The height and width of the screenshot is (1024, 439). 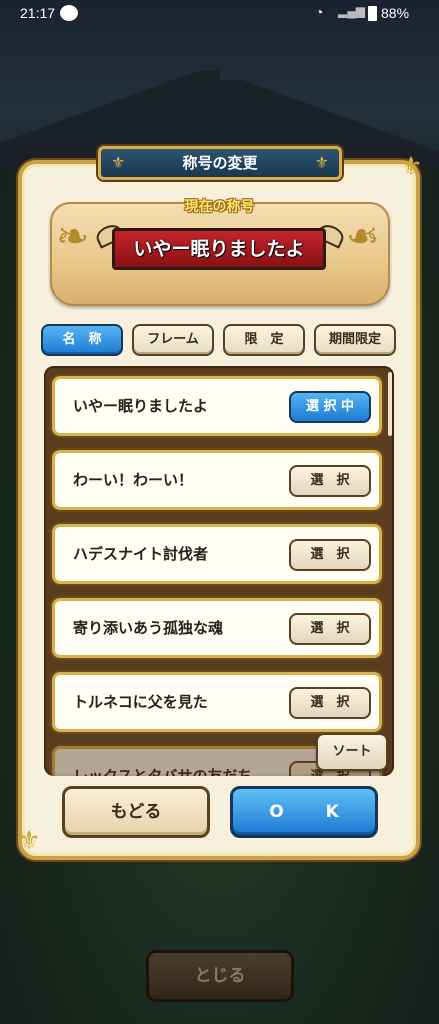 What do you see at coordinates (304, 812) in the screenshot?
I see `ok-button: O K` at bounding box center [304, 812].